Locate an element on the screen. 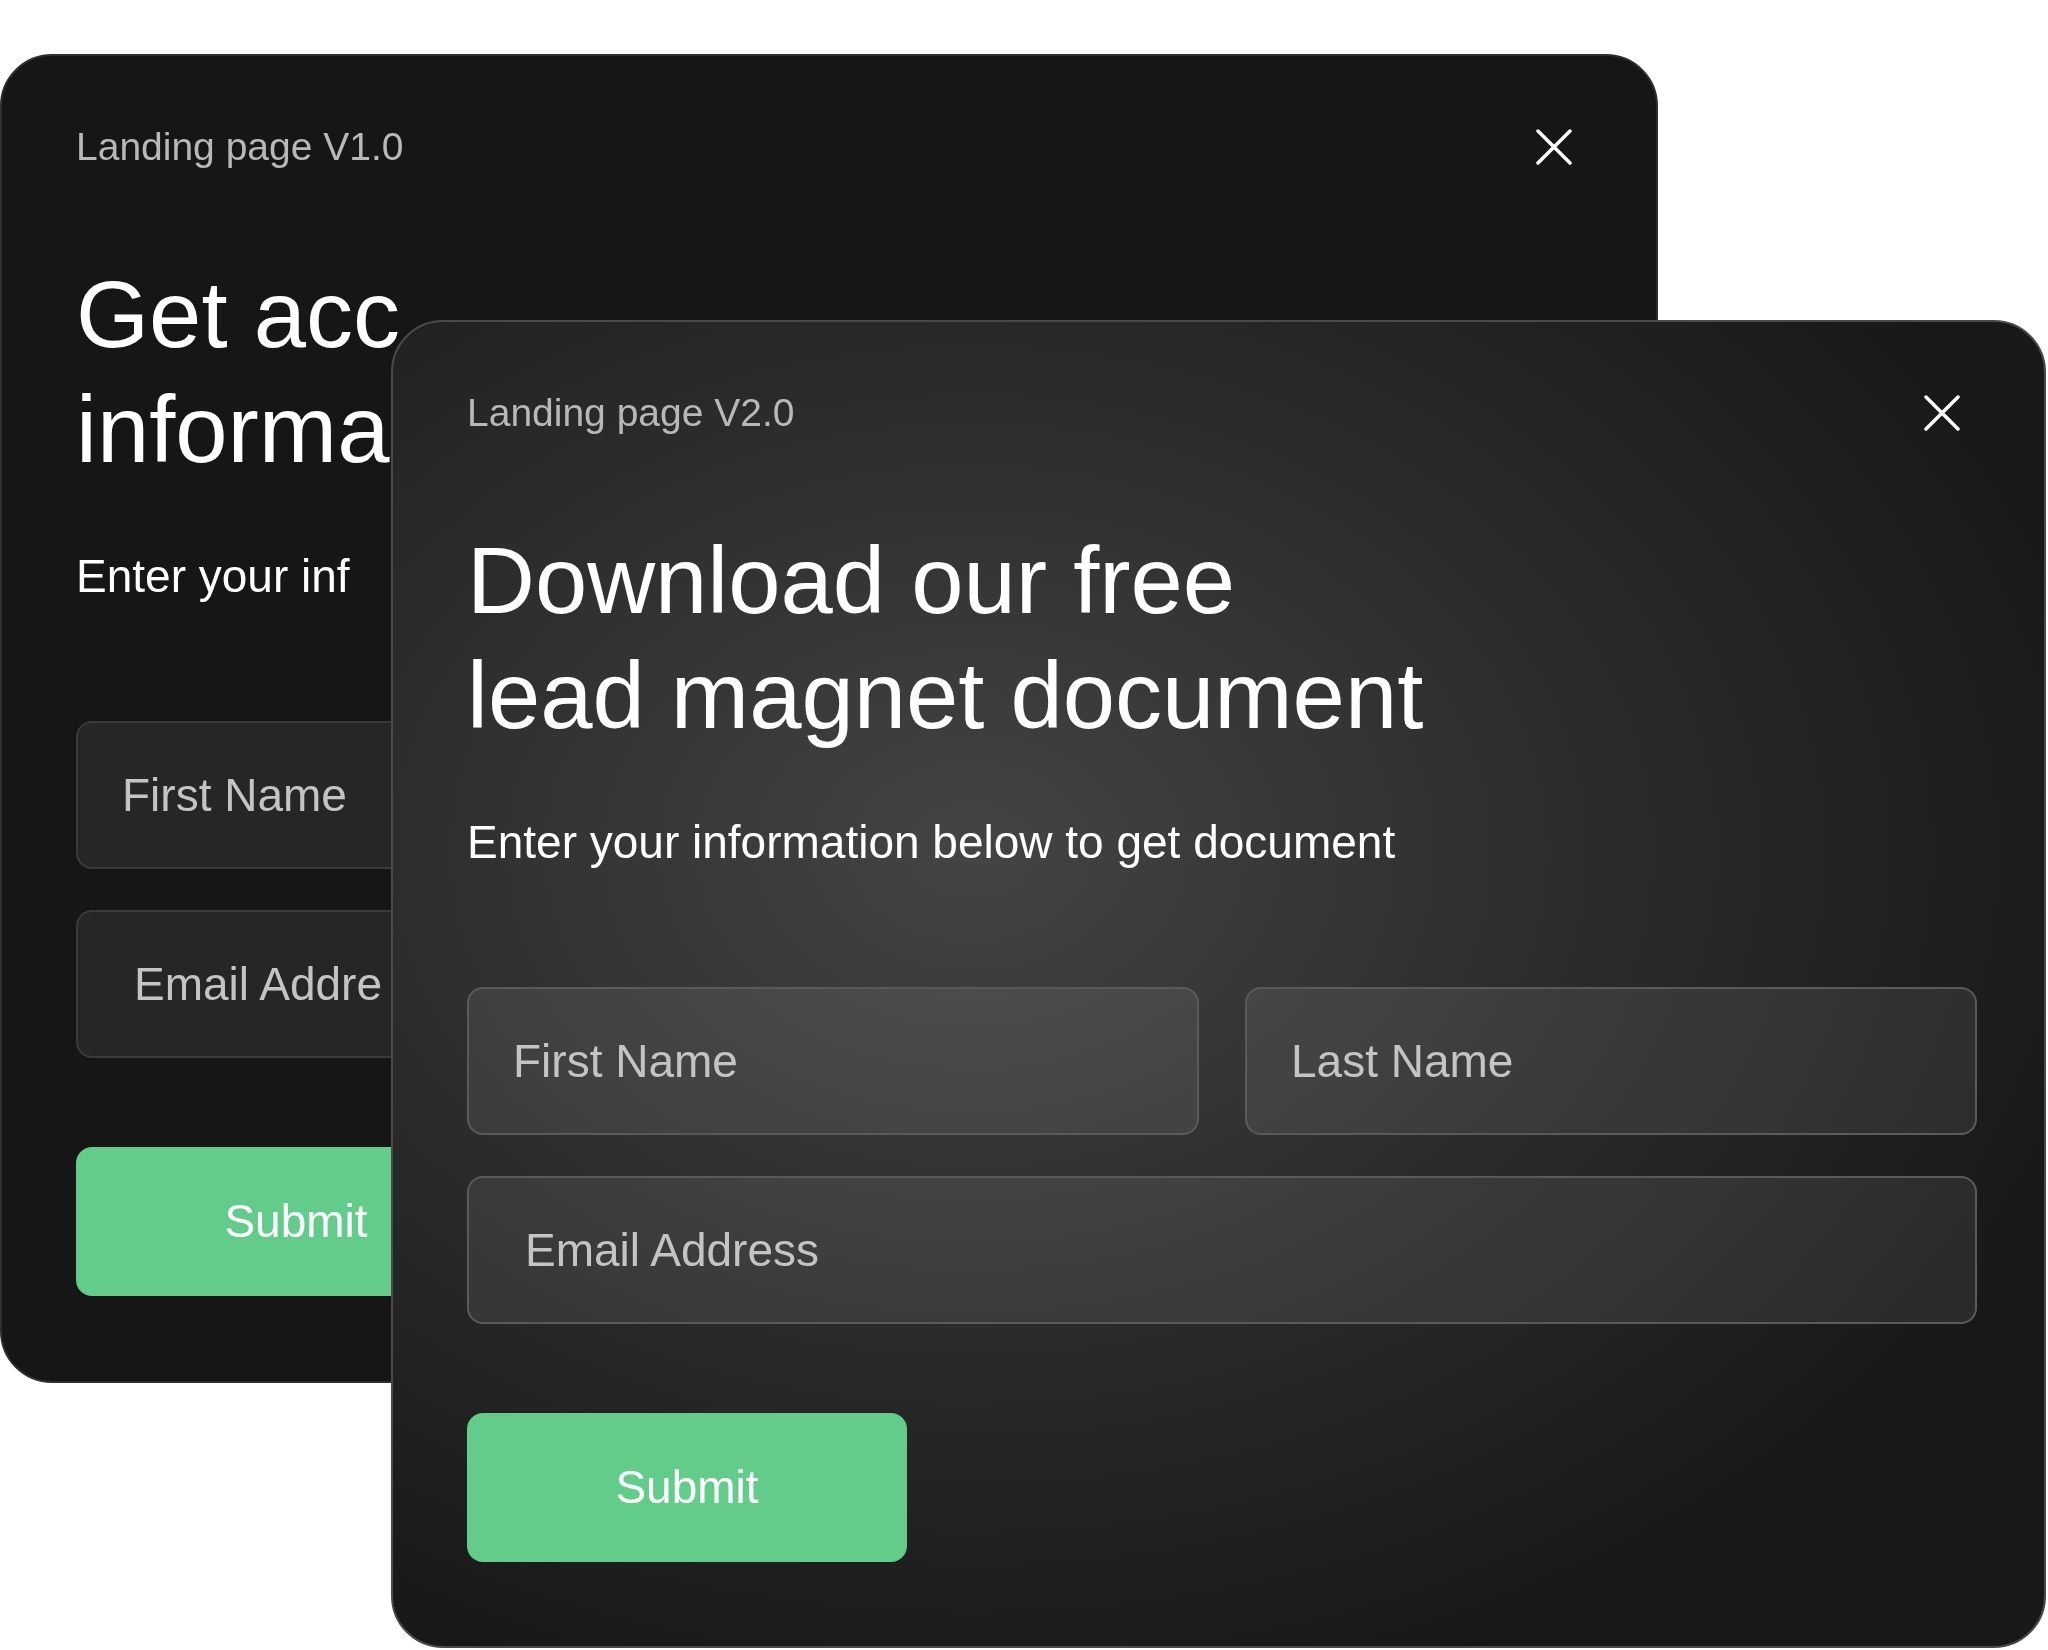 The width and height of the screenshot is (2048, 1650). window-title: Landing page V1.0 is located at coordinates (240, 147).